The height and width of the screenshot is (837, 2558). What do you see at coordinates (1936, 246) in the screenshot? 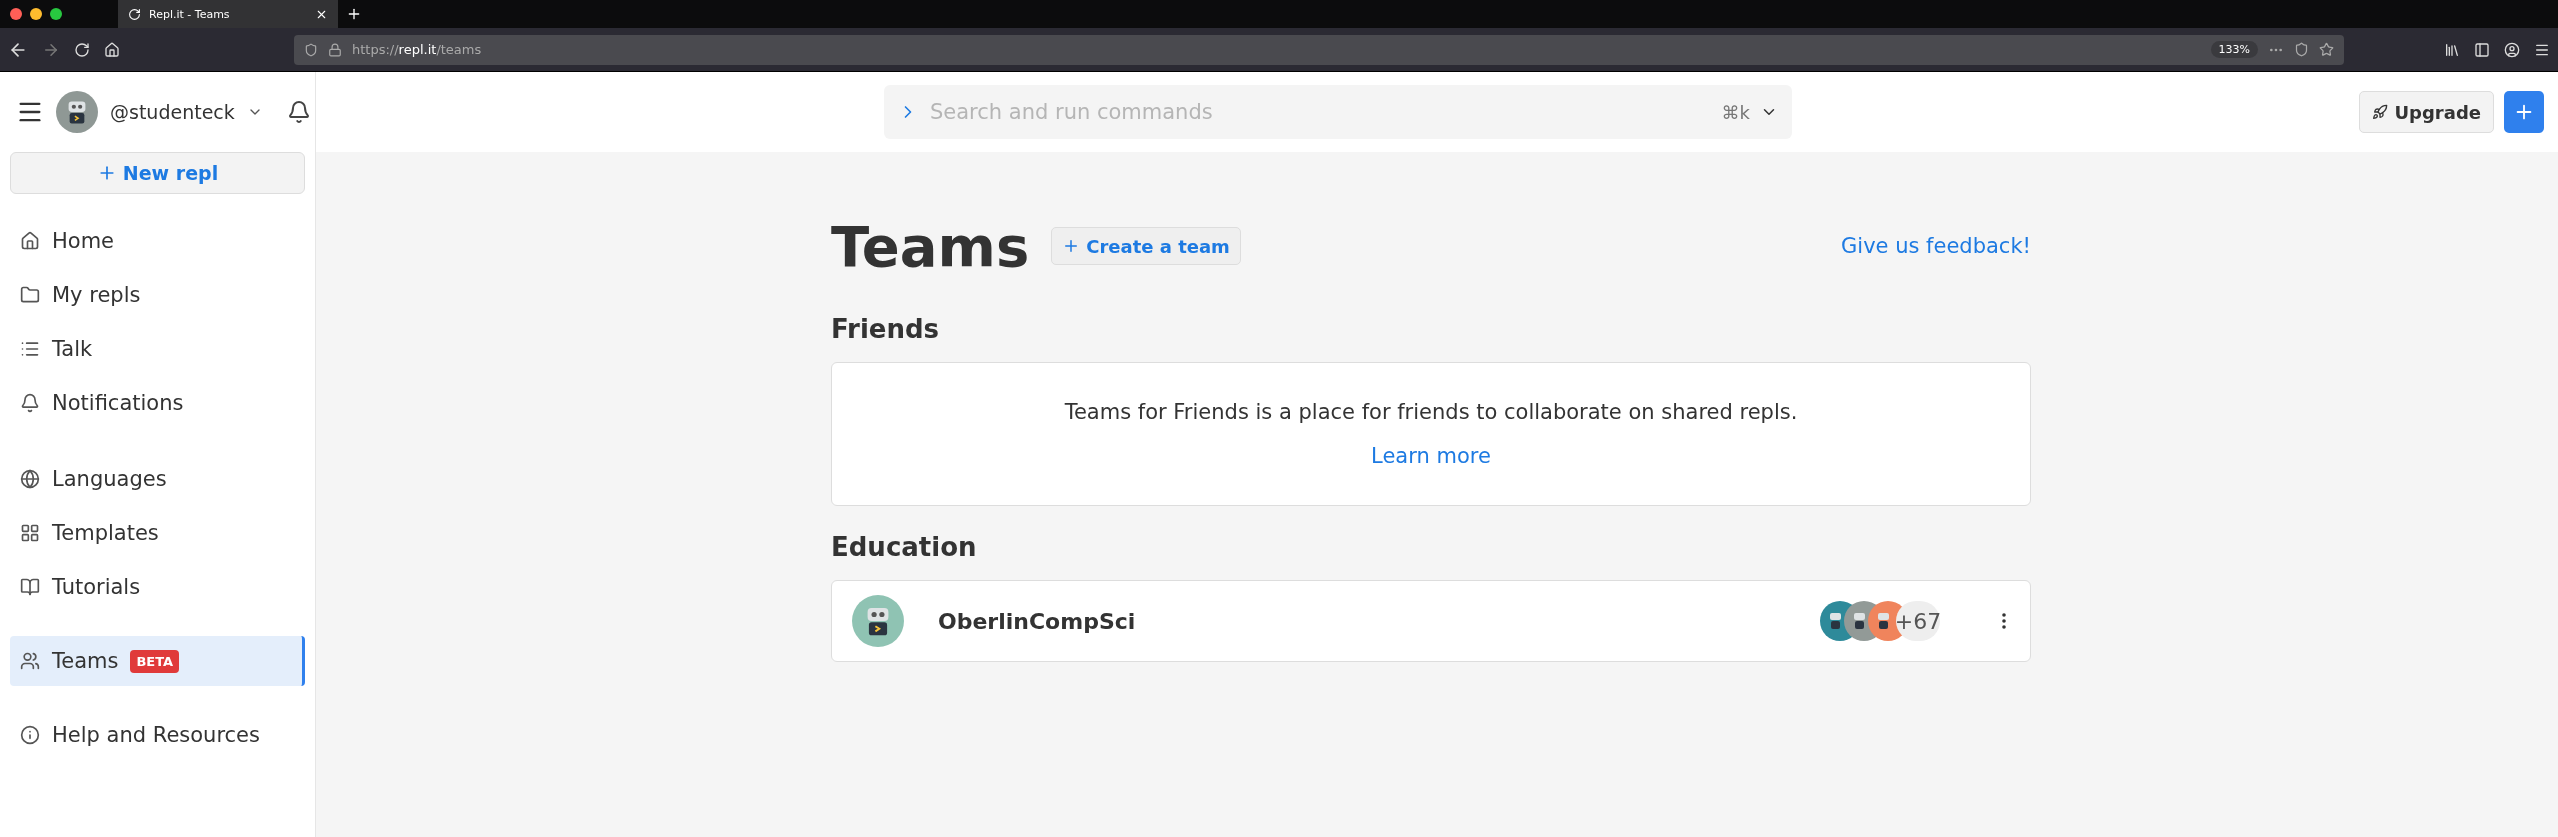
I see `feedback-link: Give us feedback!` at bounding box center [1936, 246].